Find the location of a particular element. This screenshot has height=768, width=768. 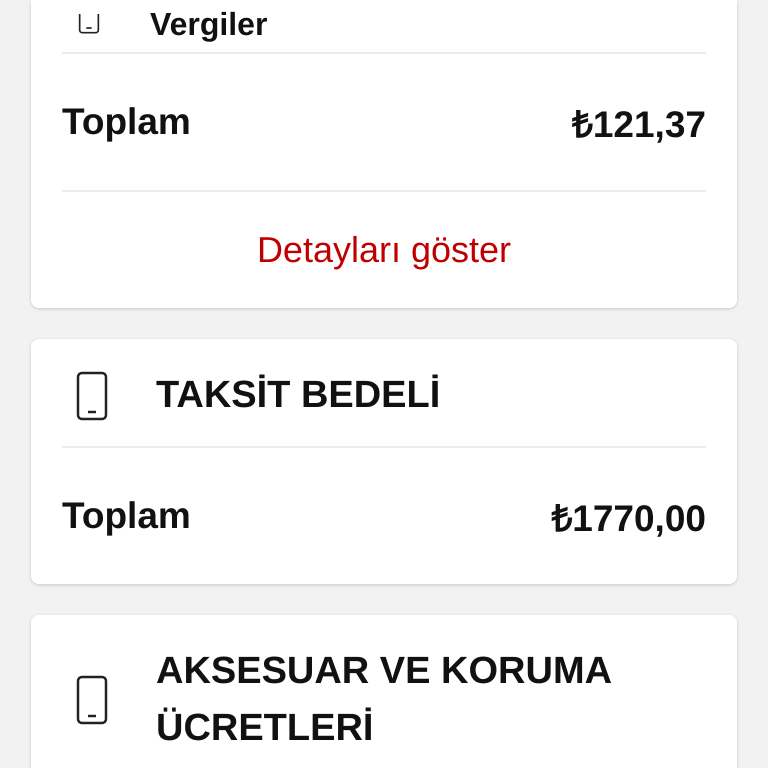

section-title: AKSESUAR VE KORUMA ÜCRETLERİ is located at coordinates (384, 700).